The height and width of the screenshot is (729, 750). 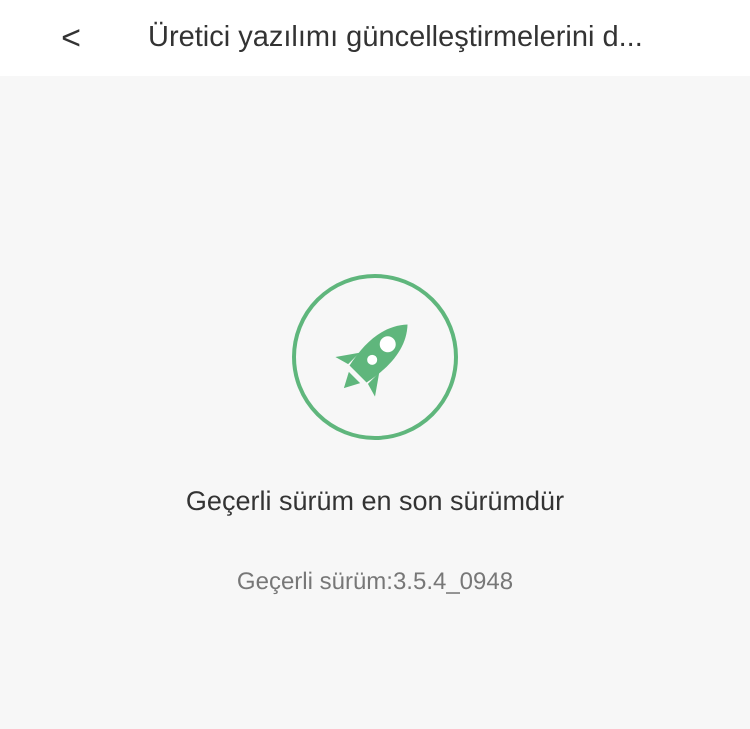 I want to click on version-text: Geçerli sürüm:3.5.4_0948, so click(x=375, y=581).